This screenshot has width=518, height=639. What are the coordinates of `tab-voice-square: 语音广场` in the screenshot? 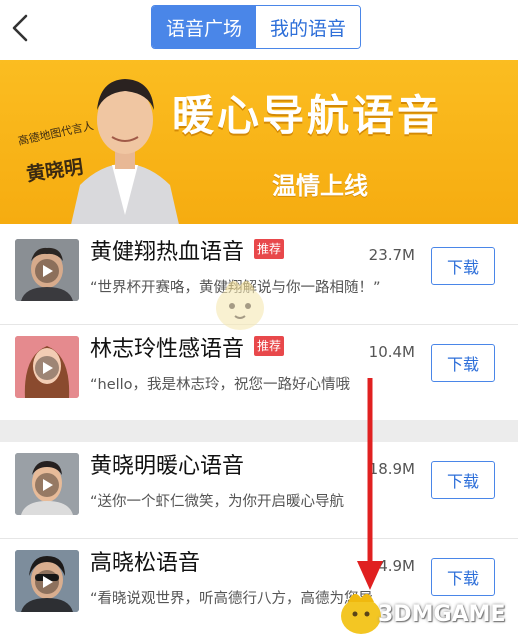 It's located at (204, 27).